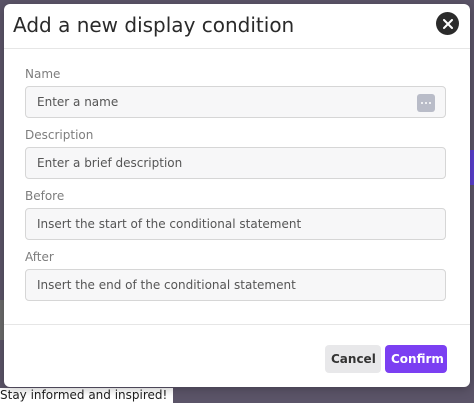 This screenshot has height=403, width=474. I want to click on description-input, so click(235, 163).